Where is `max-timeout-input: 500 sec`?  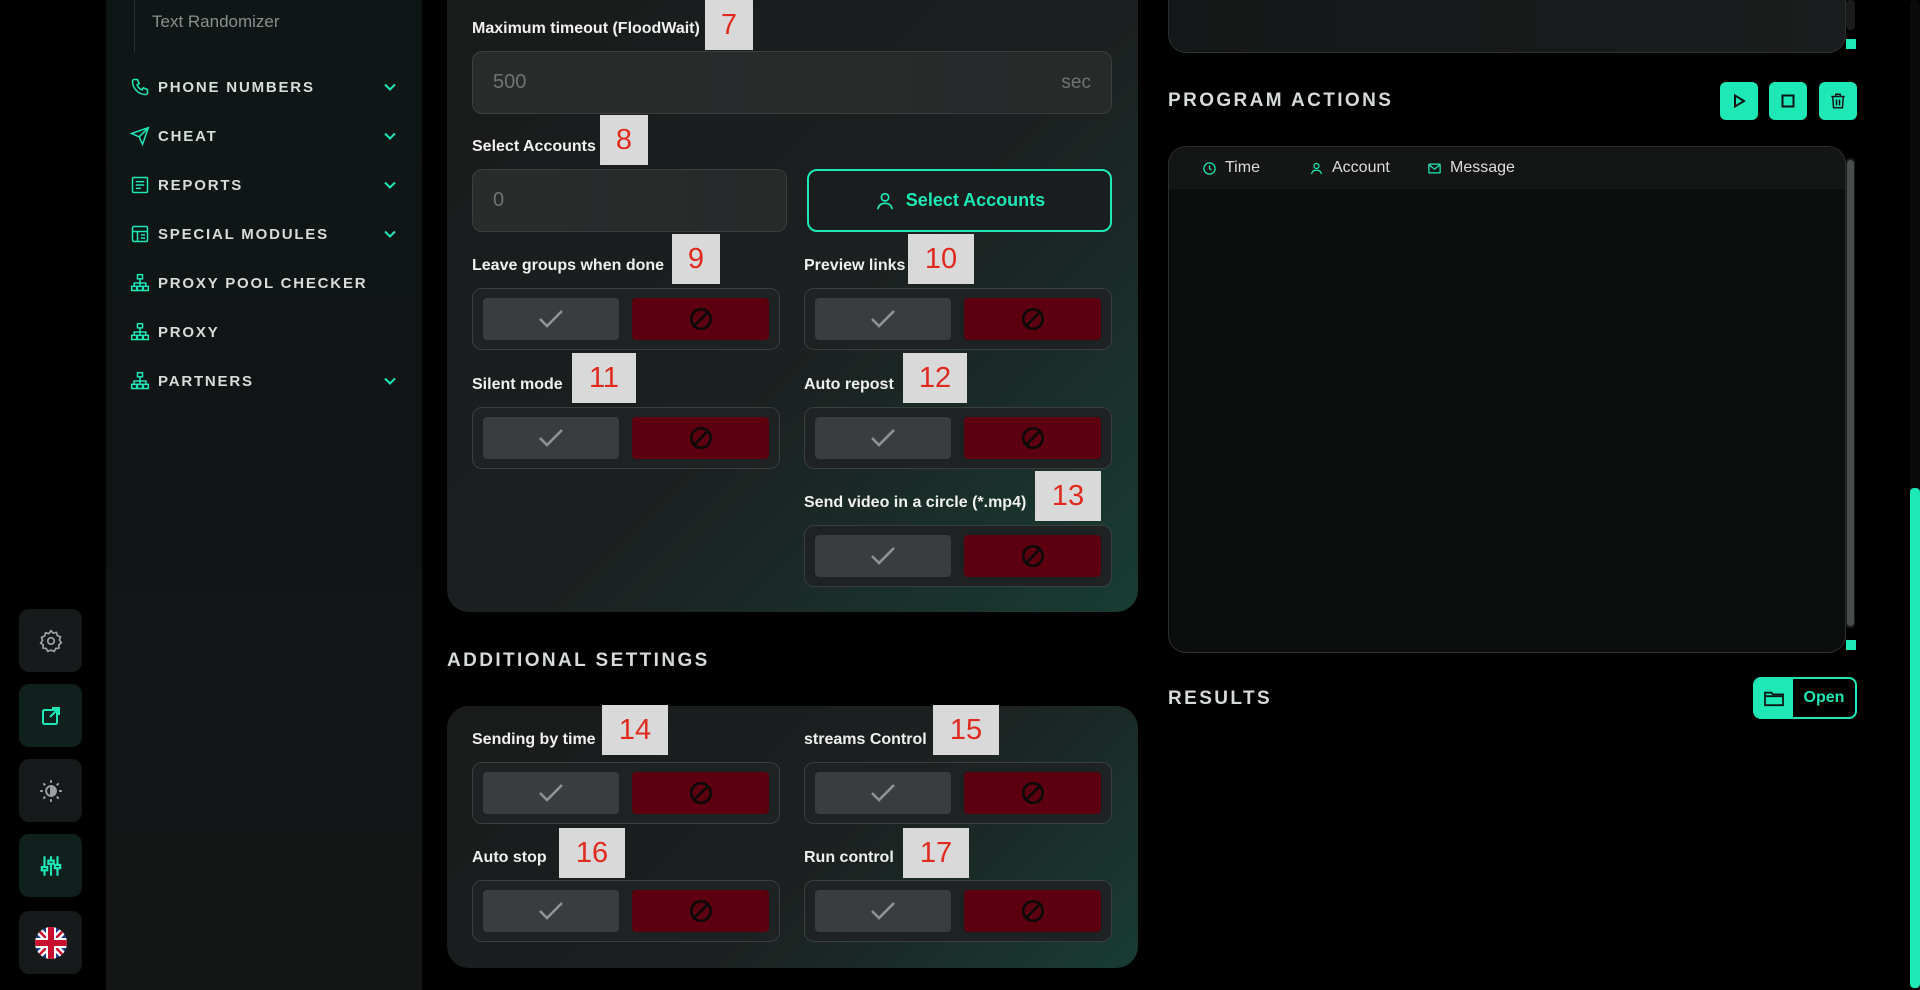
max-timeout-input: 500 sec is located at coordinates (792, 82).